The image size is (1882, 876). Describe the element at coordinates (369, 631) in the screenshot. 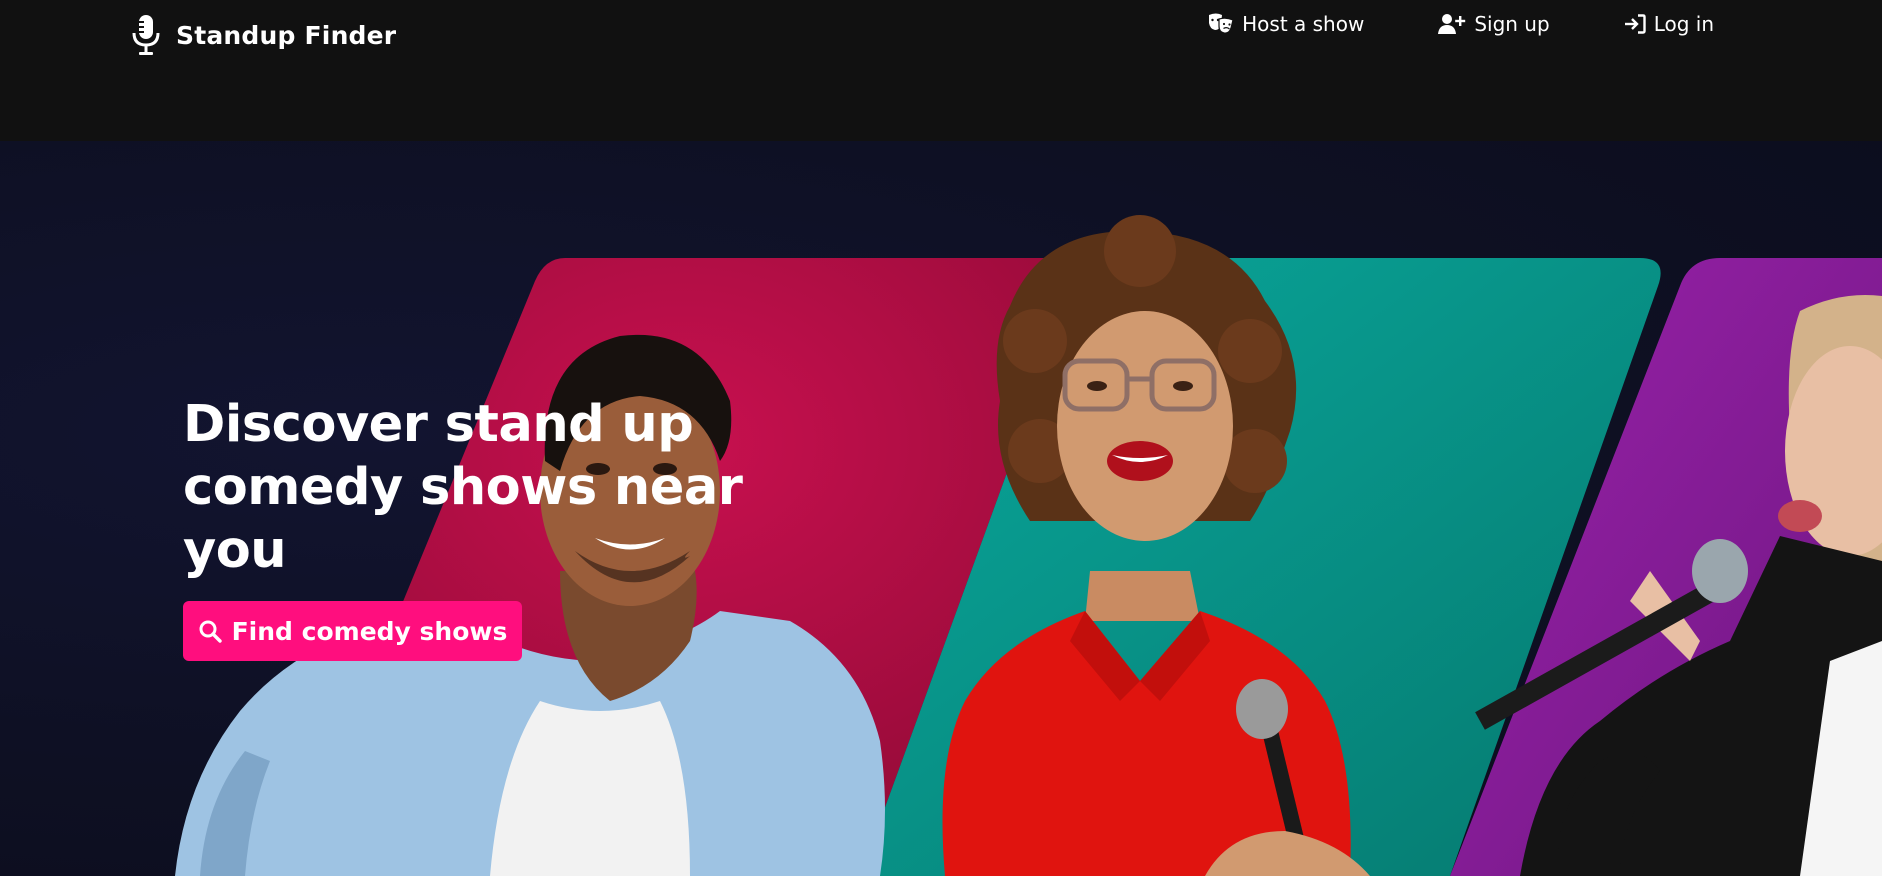

I see `find-comedy-shows-label: Find comedy shows` at that location.